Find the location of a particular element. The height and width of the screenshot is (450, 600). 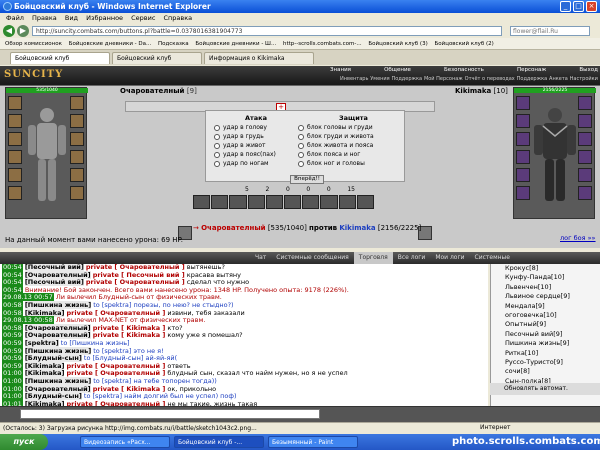

forward-icon: ▶ is located at coordinates (23, 31).